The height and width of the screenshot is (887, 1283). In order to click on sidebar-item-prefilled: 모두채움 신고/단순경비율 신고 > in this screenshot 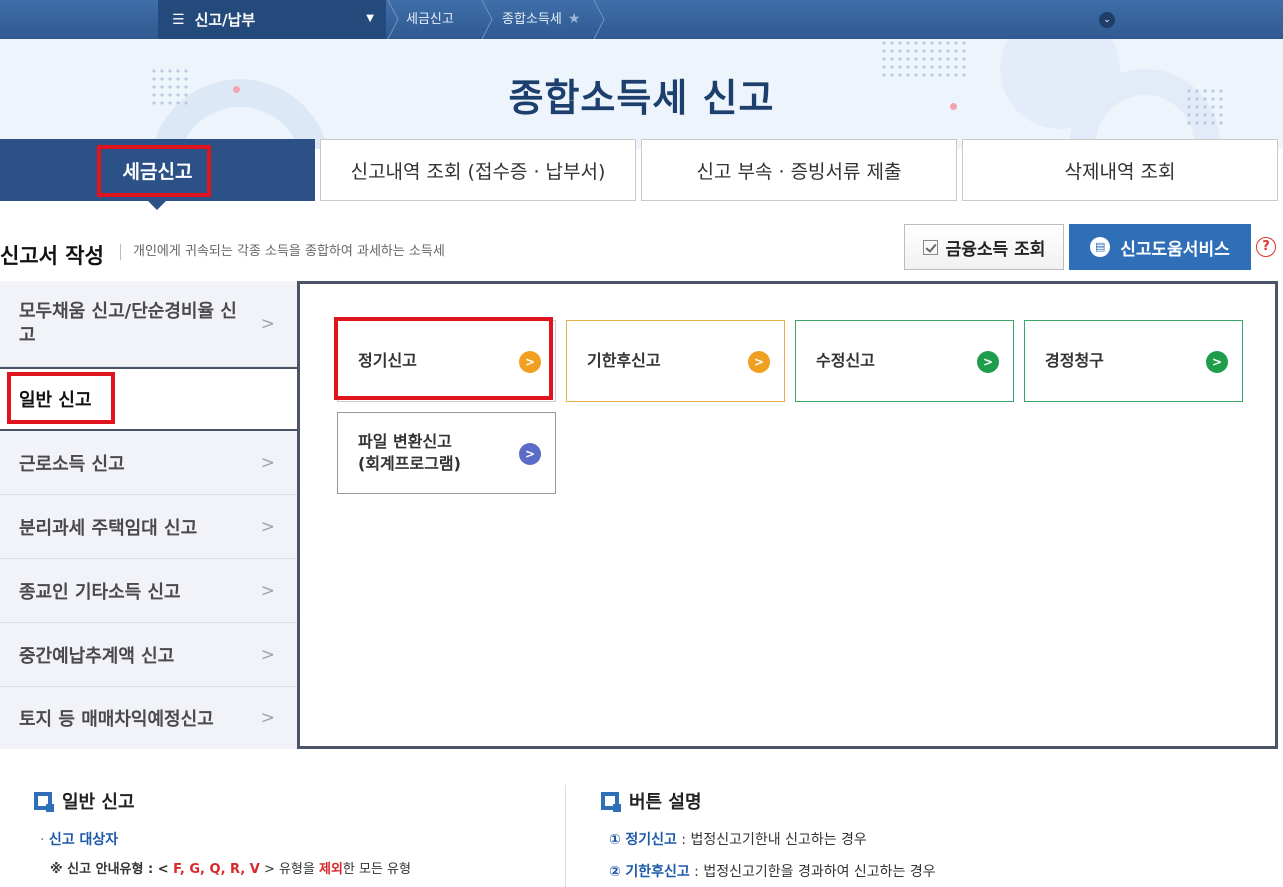, I will do `click(148, 324)`.